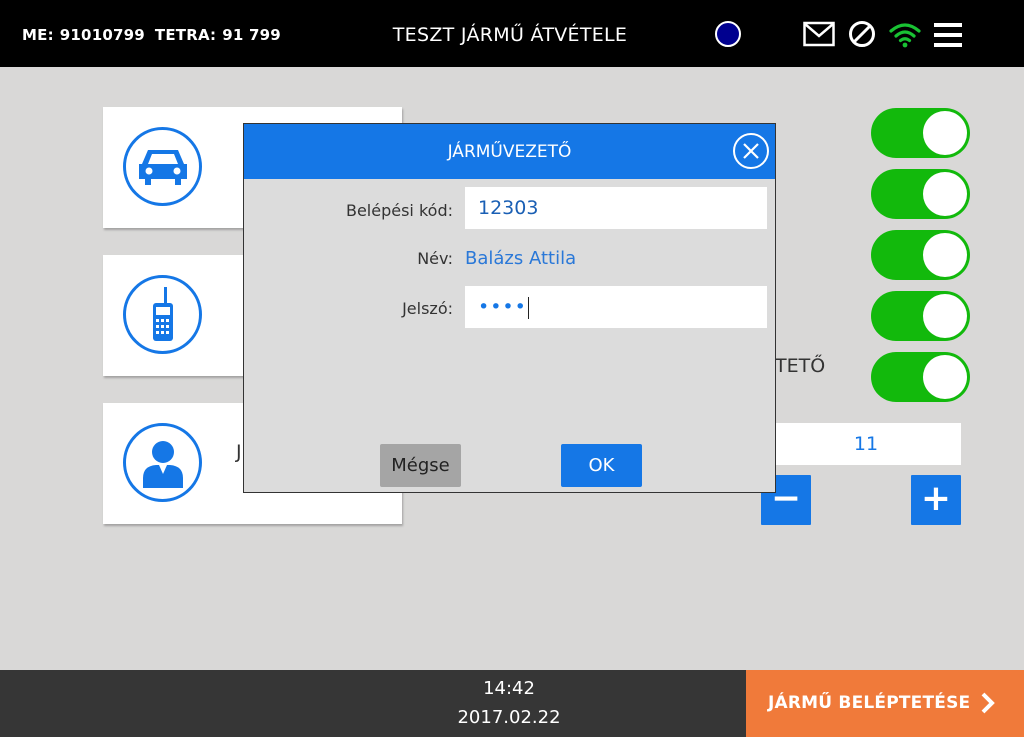 The image size is (1024, 737). I want to click on password-label: Jelszó:, so click(427, 308).